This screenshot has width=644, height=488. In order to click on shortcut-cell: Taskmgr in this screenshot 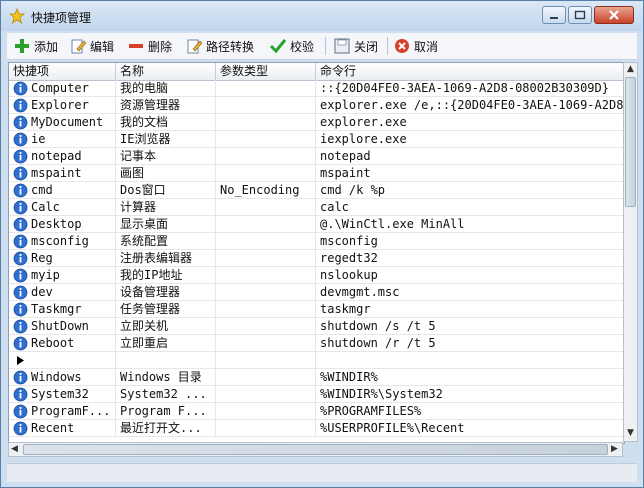, I will do `click(62, 309)`.